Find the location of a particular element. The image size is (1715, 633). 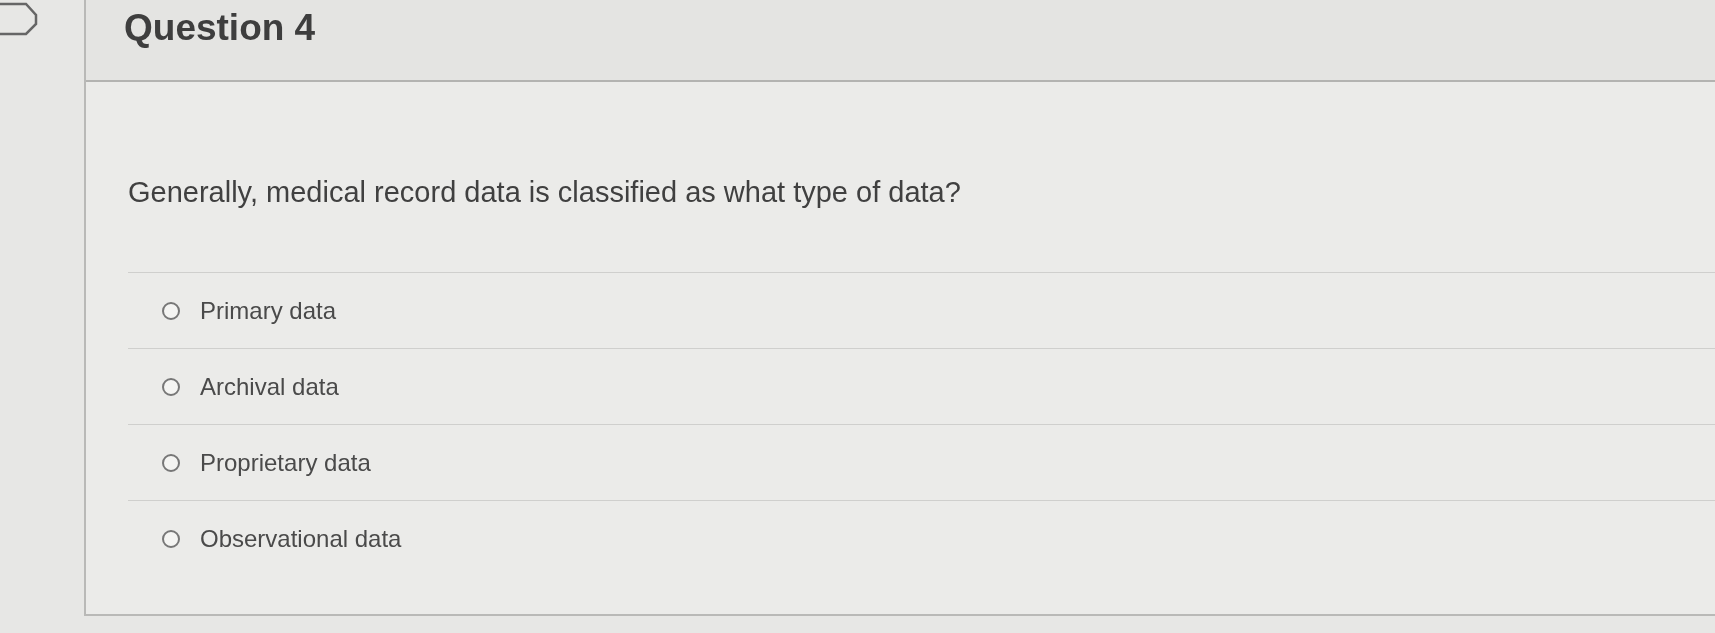

flag-icon is located at coordinates (19, 19).